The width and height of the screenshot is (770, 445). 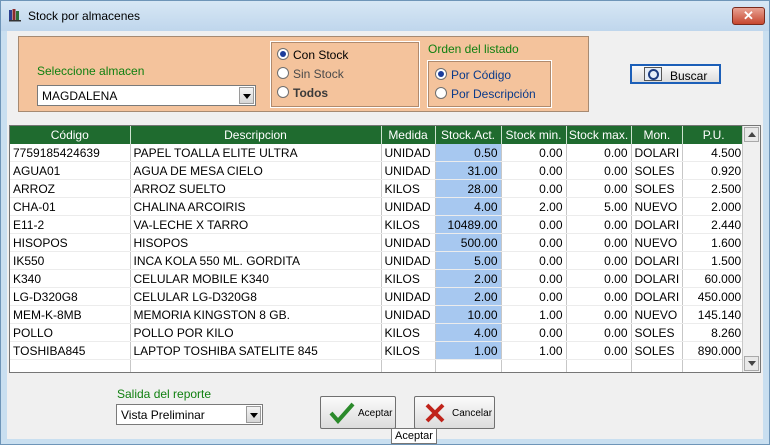 What do you see at coordinates (70, 278) in the screenshot?
I see `table-cell: K340` at bounding box center [70, 278].